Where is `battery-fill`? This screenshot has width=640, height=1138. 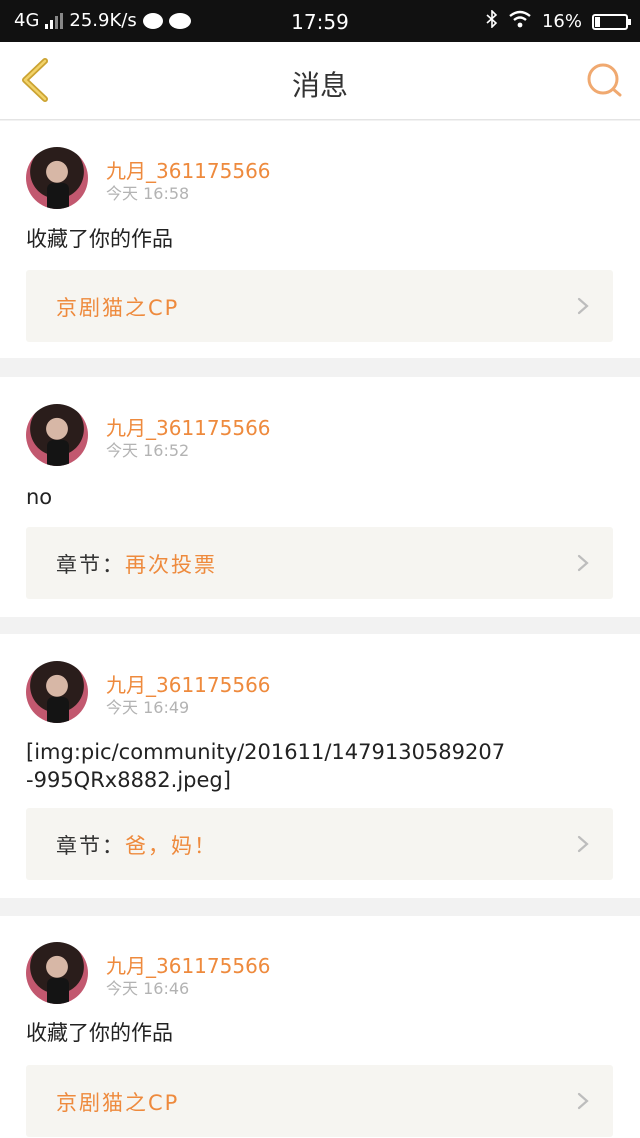
battery-fill is located at coordinates (597, 21).